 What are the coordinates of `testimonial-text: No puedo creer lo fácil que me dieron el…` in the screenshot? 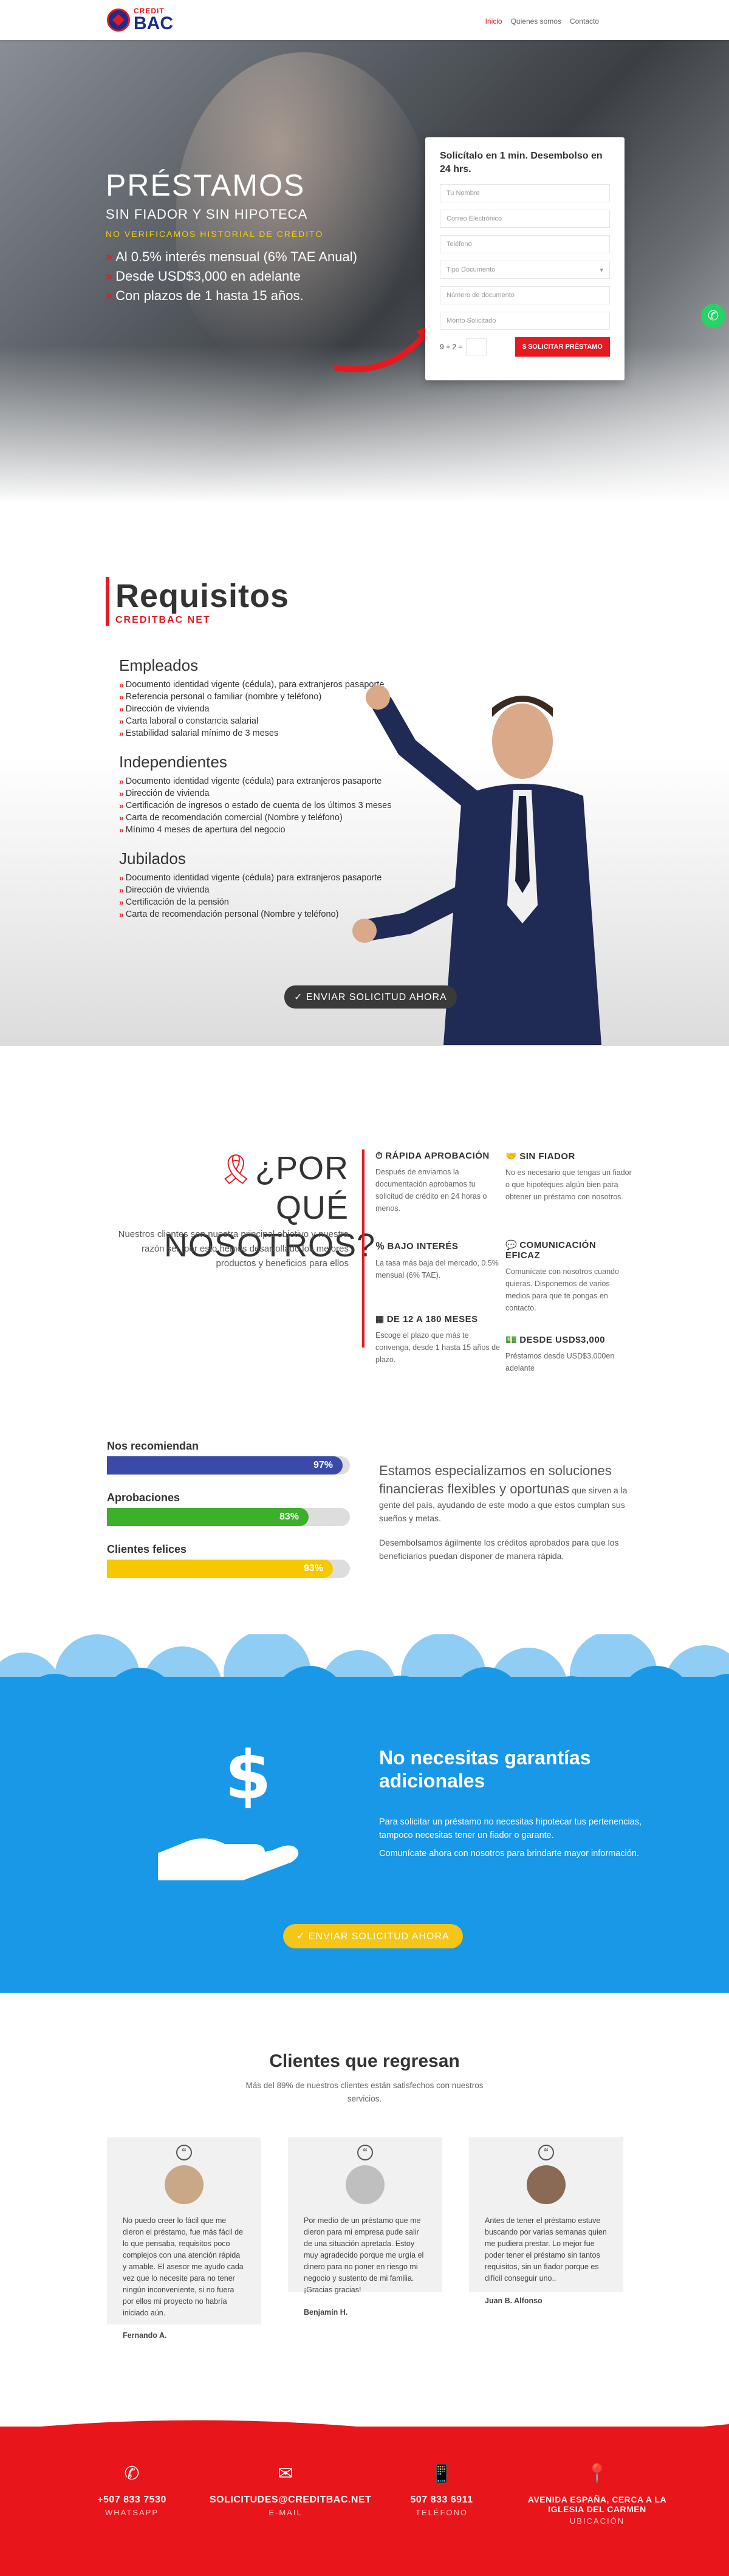 It's located at (184, 2266).